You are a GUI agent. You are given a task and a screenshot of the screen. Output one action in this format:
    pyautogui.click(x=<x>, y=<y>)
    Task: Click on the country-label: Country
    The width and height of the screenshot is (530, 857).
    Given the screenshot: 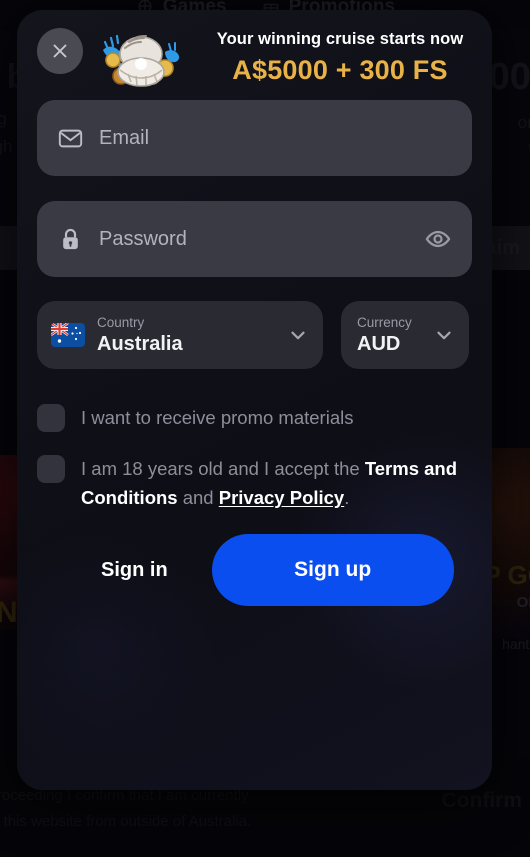 What is the action you would take?
    pyautogui.click(x=121, y=322)
    